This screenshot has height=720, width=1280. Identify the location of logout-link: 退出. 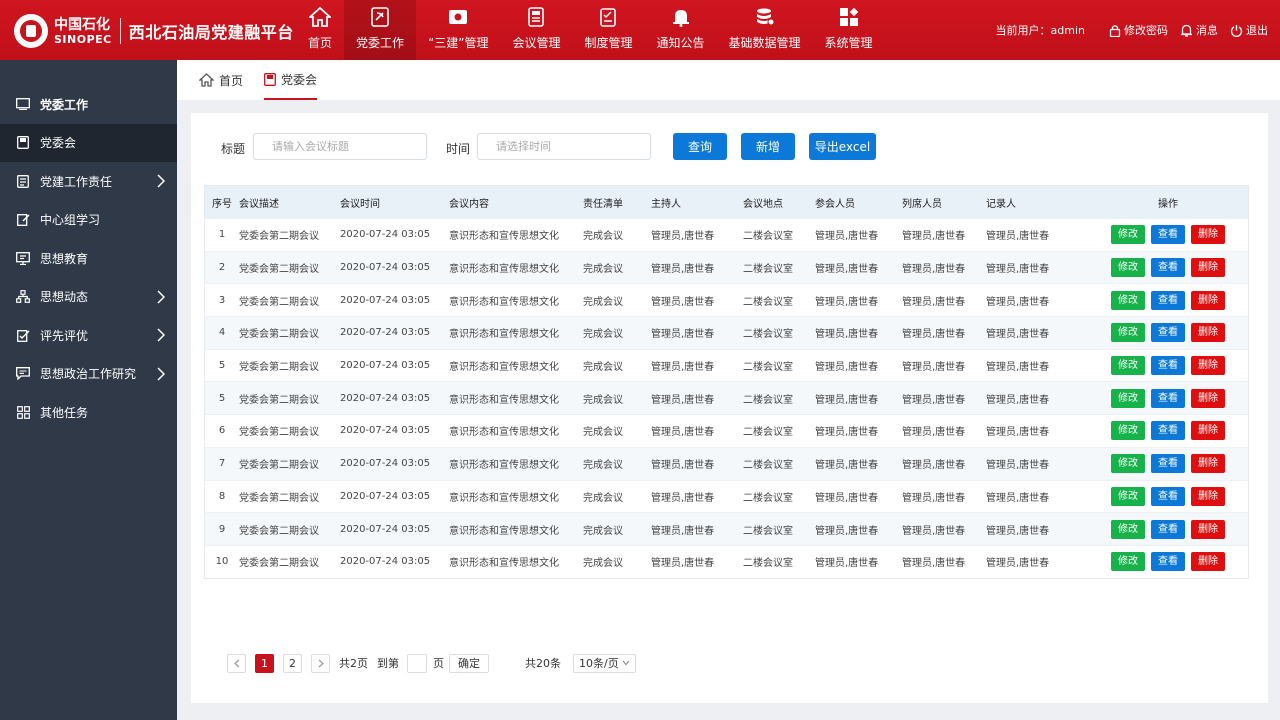
(1249, 30).